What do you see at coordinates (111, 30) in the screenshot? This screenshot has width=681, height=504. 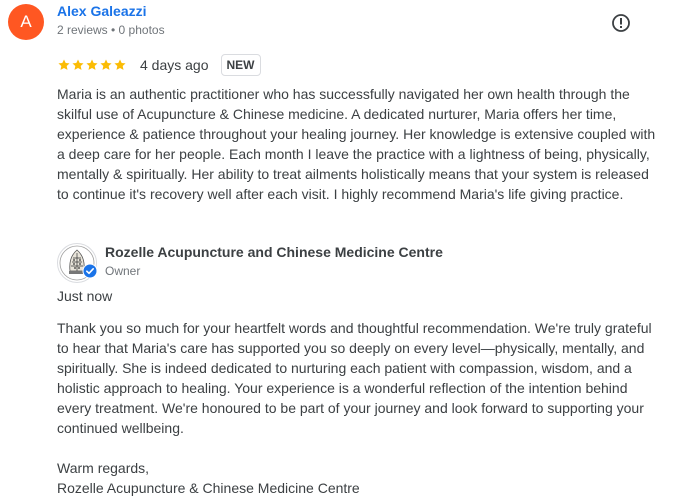 I see `reviewer-meta: 2 reviews • 0 photos` at bounding box center [111, 30].